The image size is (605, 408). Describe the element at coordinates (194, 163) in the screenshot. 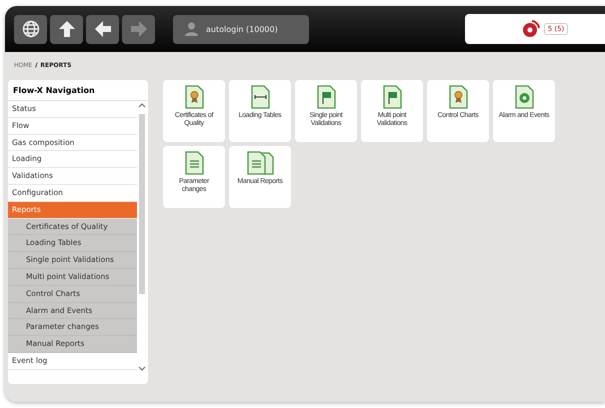

I see `document-icon` at that location.